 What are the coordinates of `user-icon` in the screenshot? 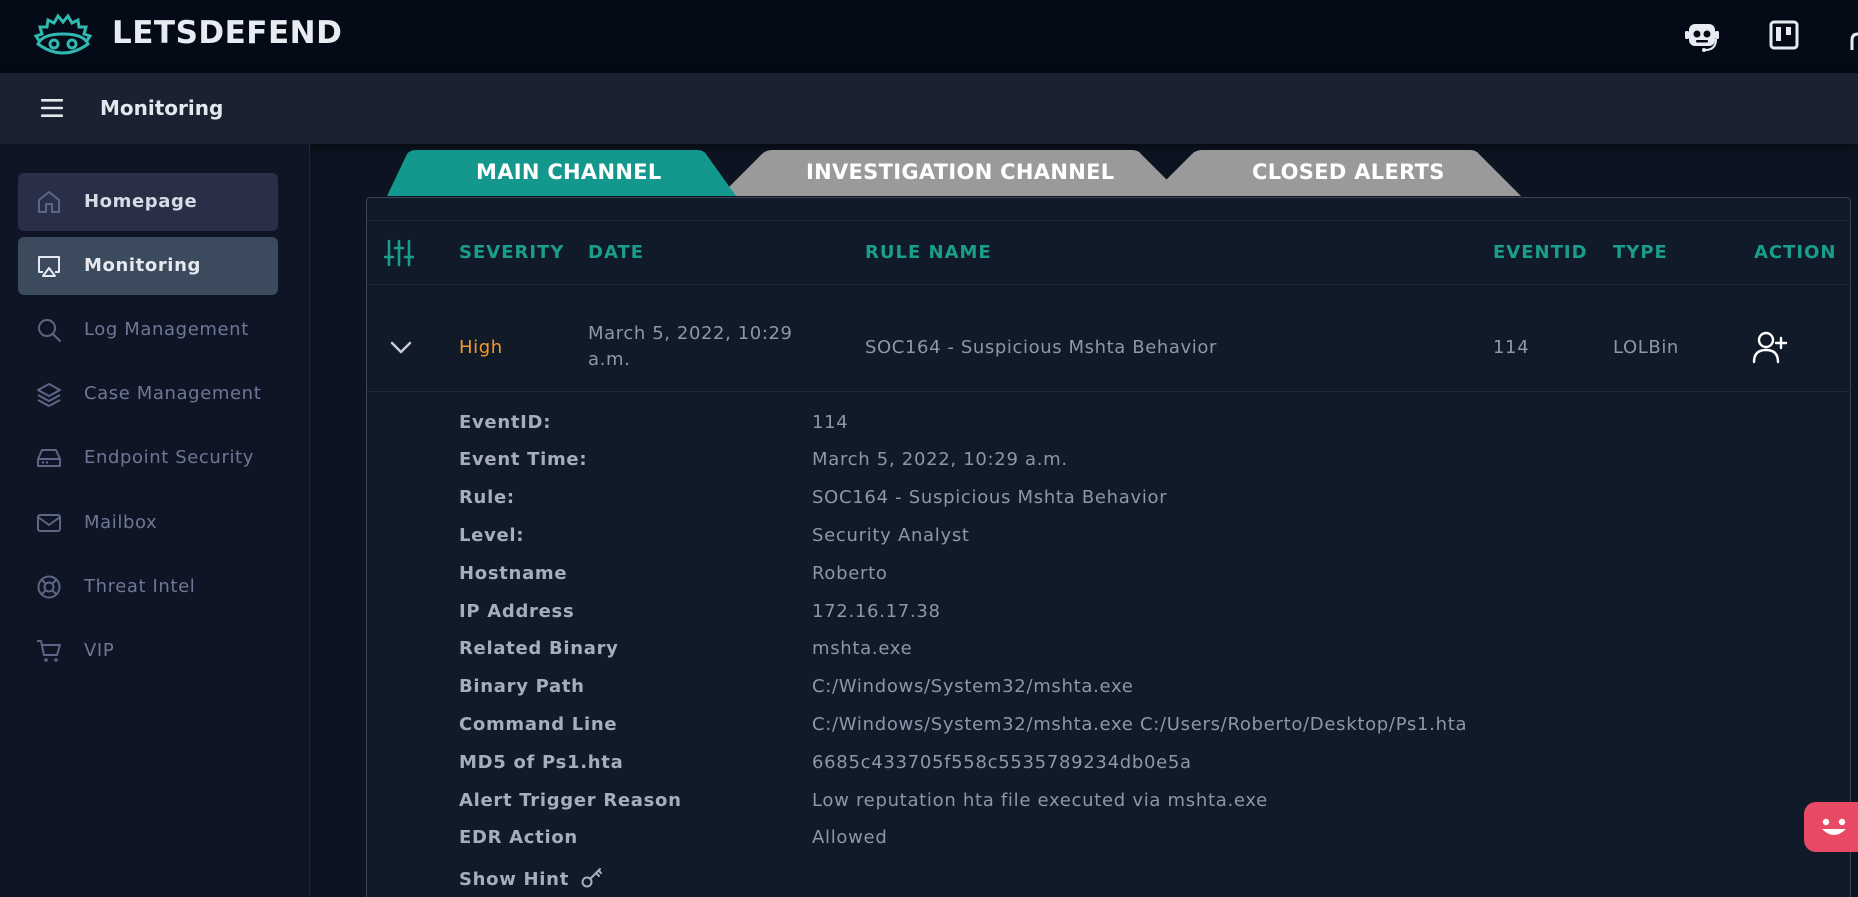 It's located at (1854, 41).